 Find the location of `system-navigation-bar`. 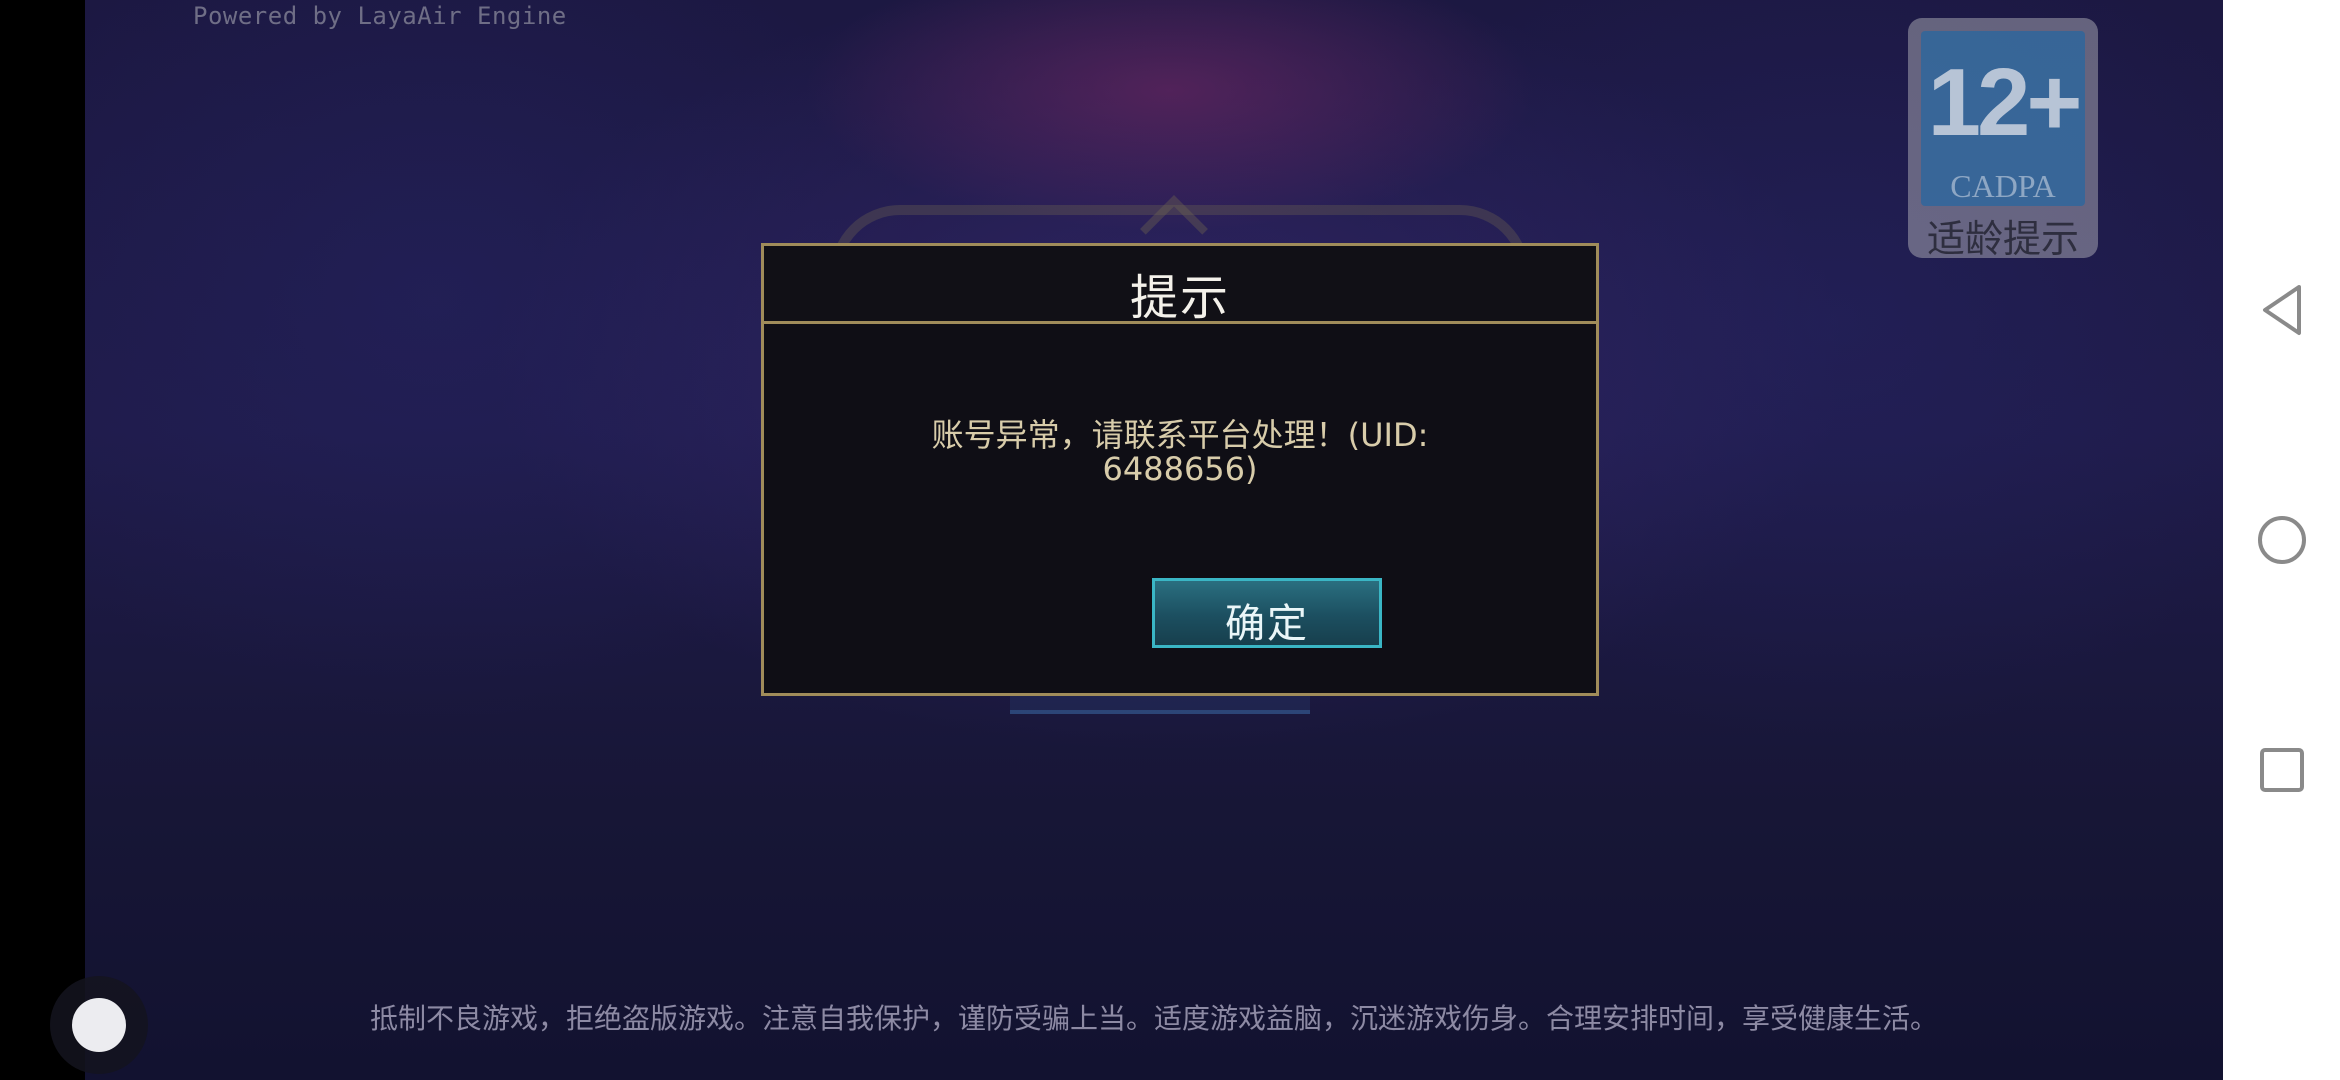

system-navigation-bar is located at coordinates (2281, 540).